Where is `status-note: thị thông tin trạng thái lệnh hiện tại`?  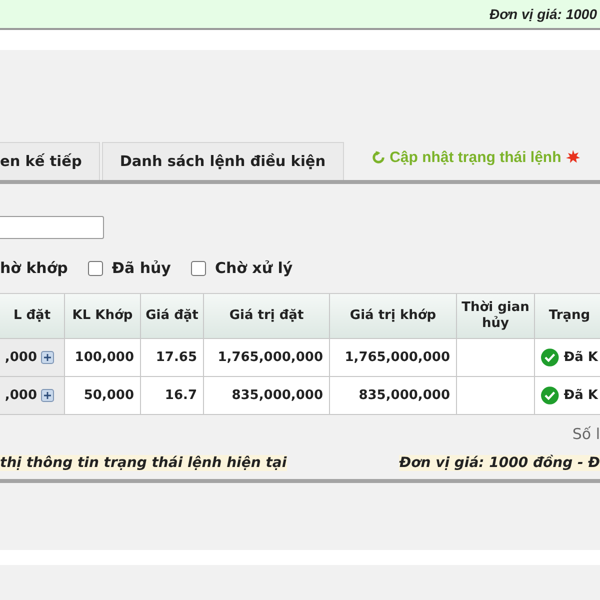 status-note: thị thông tin trạng thái lệnh hiện tại is located at coordinates (143, 463).